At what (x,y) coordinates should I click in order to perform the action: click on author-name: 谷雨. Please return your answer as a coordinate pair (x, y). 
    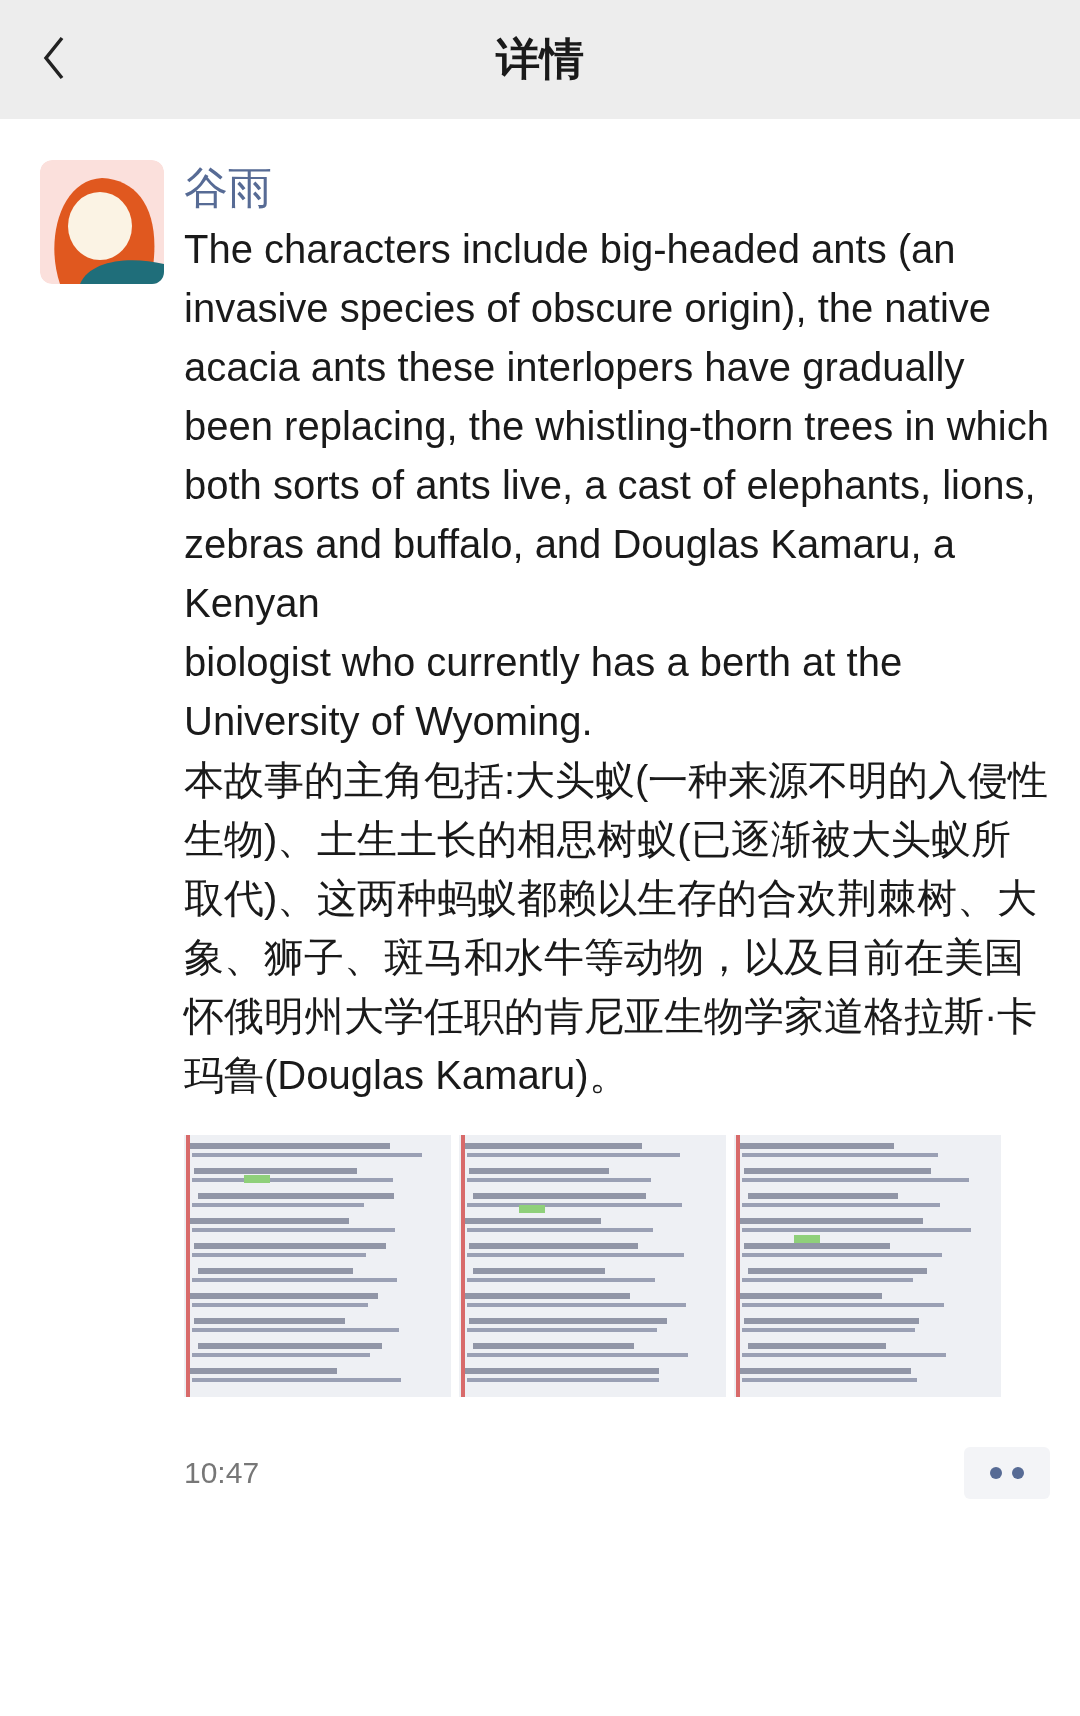
    Looking at the image, I should click on (228, 188).